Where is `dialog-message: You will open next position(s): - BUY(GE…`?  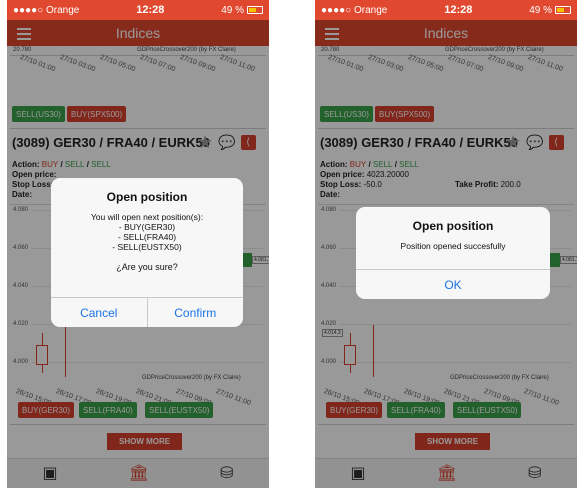 dialog-message: You will open next position(s): - BUY(GE… is located at coordinates (147, 232).